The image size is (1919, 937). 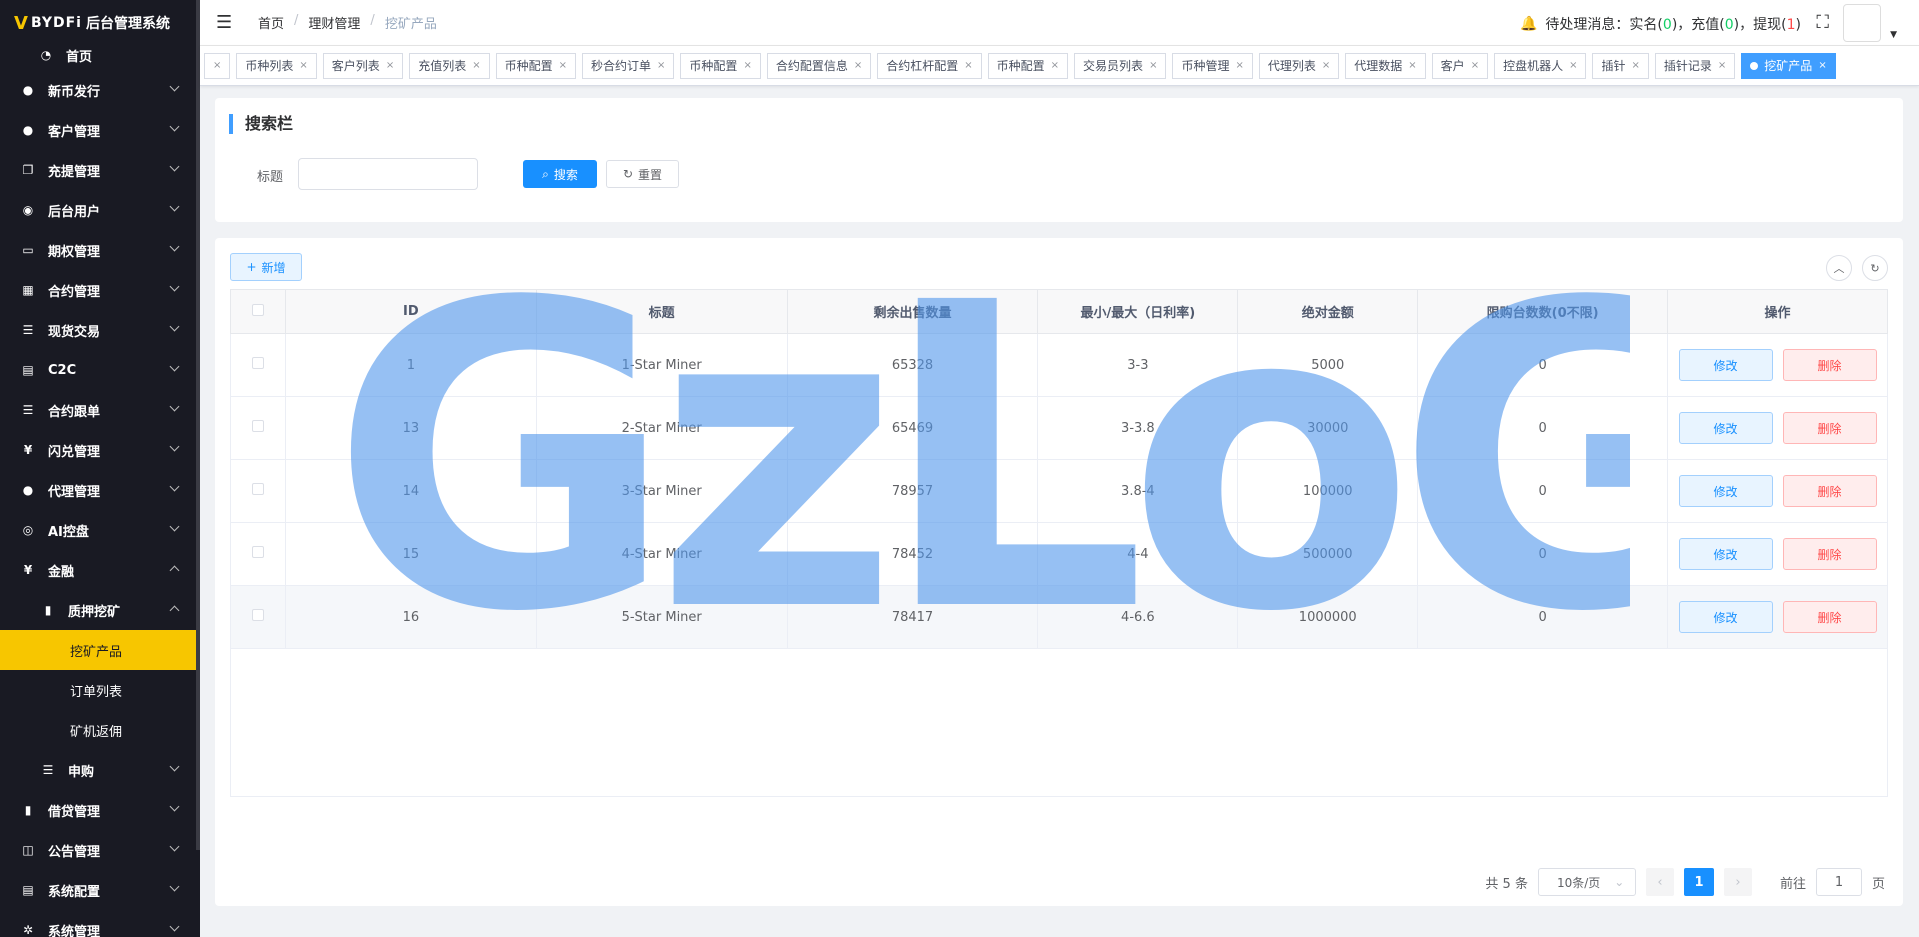 What do you see at coordinates (1698, 882) in the screenshot?
I see `page-number-current: 1` at bounding box center [1698, 882].